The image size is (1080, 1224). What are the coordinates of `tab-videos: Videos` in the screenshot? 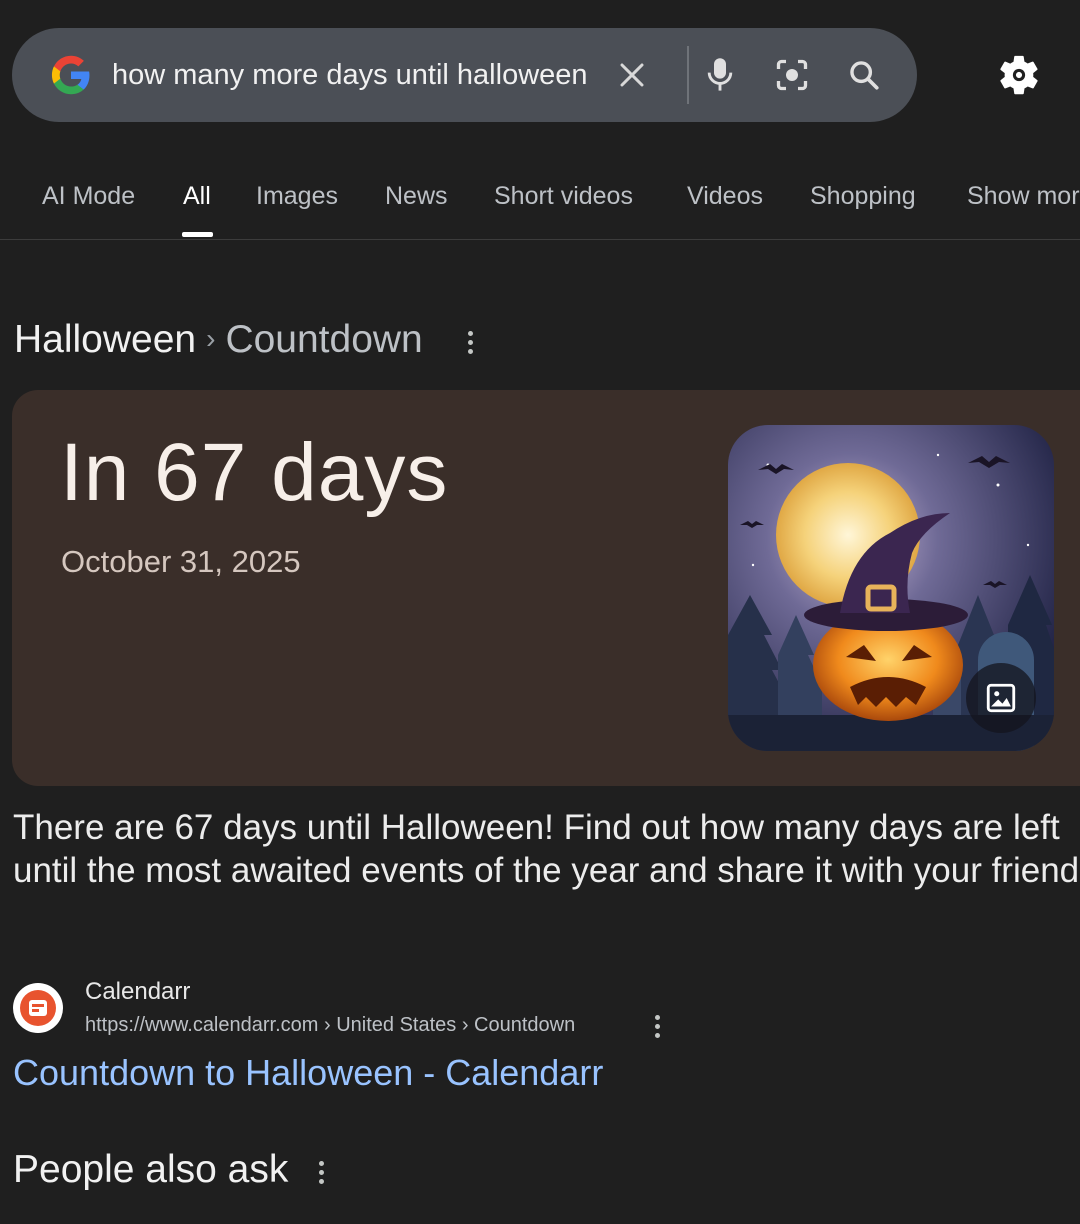 It's located at (725, 196).